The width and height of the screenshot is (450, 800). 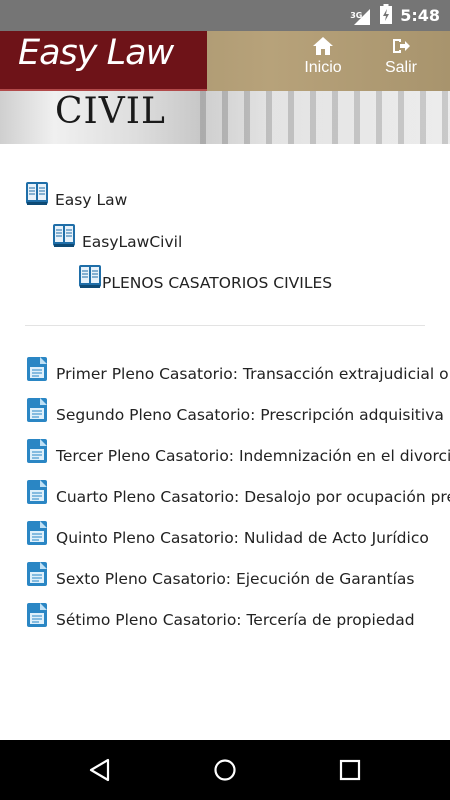 What do you see at coordinates (132, 242) in the screenshot?
I see `tree-item-label: EasyLawCivil` at bounding box center [132, 242].